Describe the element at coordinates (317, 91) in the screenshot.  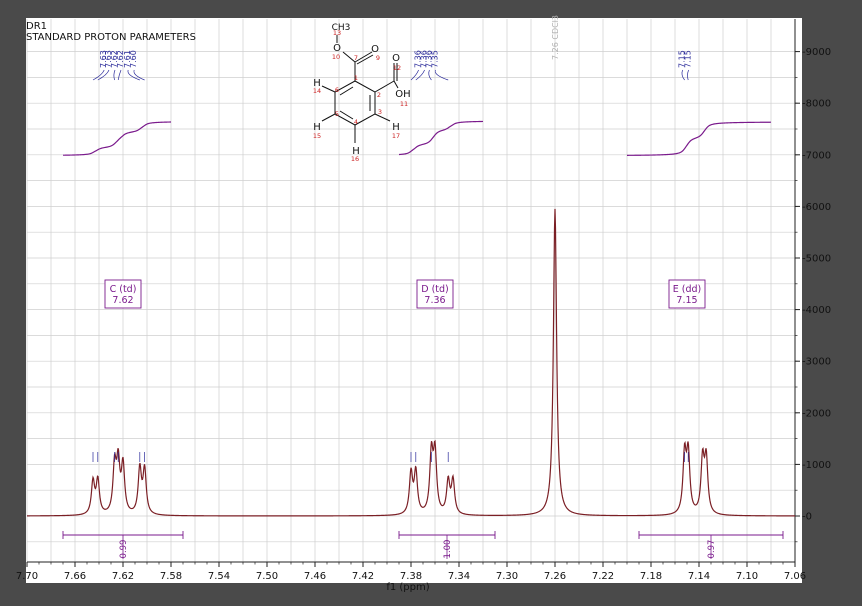
I see `atom-number: 14` at that location.